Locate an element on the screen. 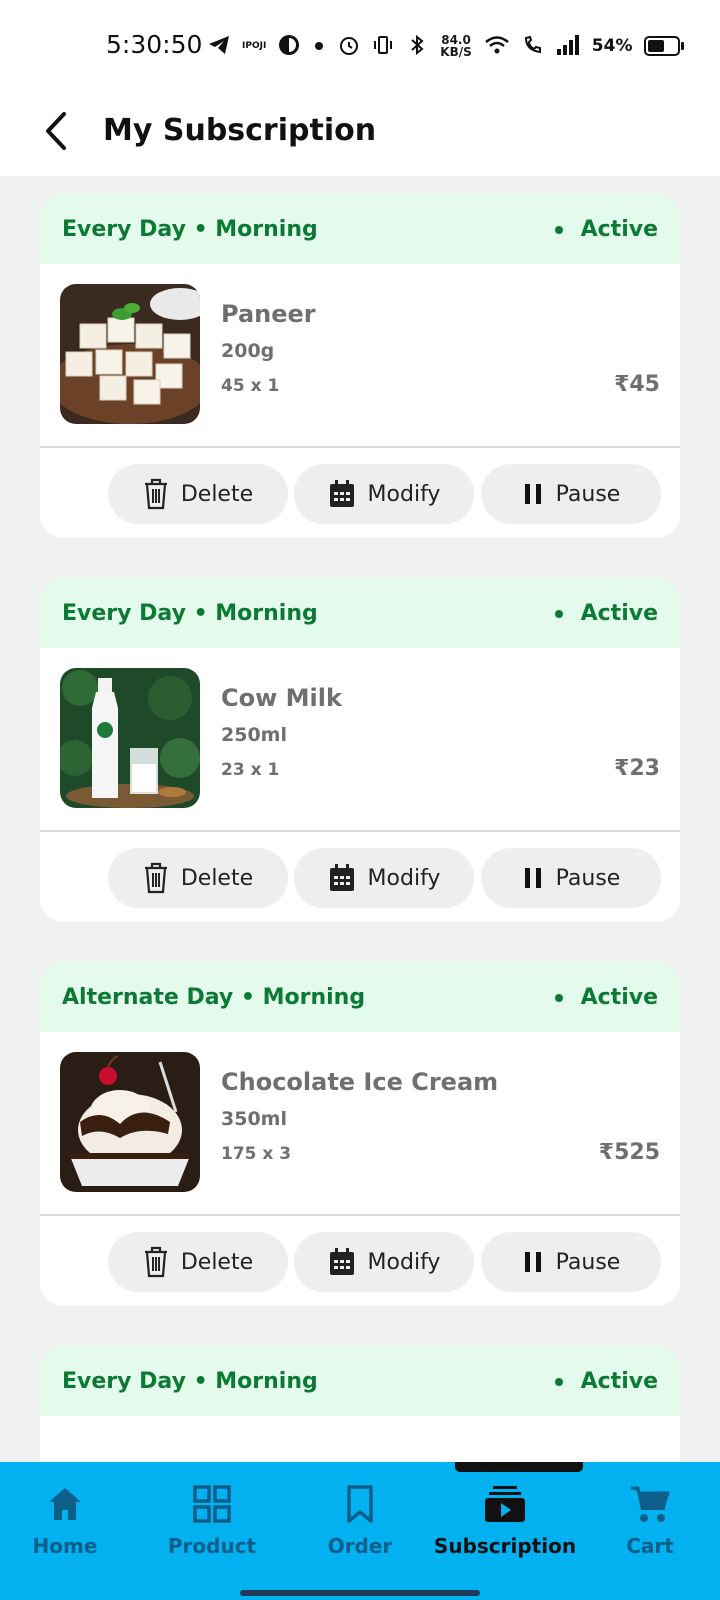 The image size is (720, 1600). alarm-icon is located at coordinates (349, 46).